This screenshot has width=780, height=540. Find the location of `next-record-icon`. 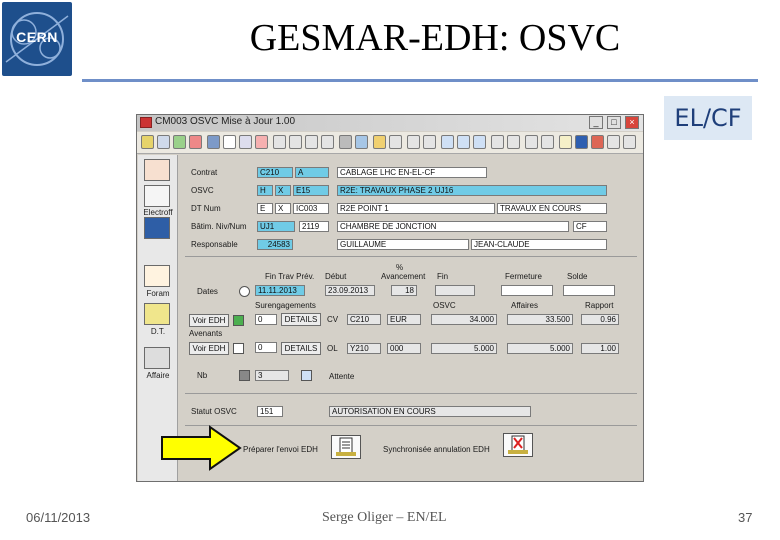

next-record-icon is located at coordinates (311, 142).